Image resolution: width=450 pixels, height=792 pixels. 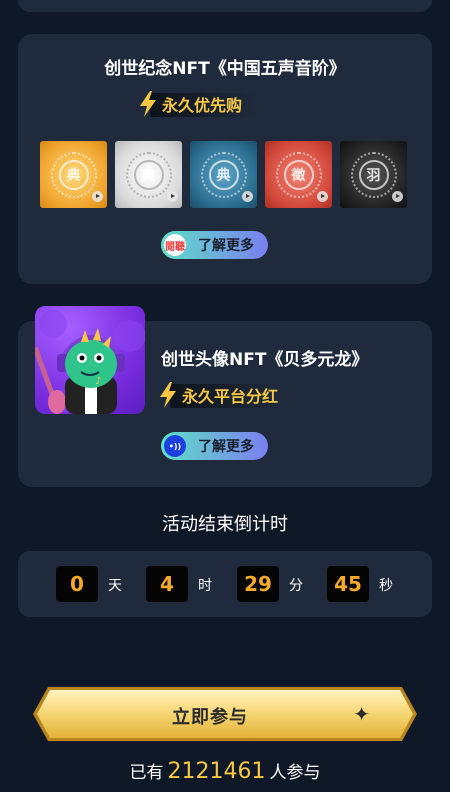 What do you see at coordinates (386, 586) in the screenshot?
I see `seconds-unit: 秒` at bounding box center [386, 586].